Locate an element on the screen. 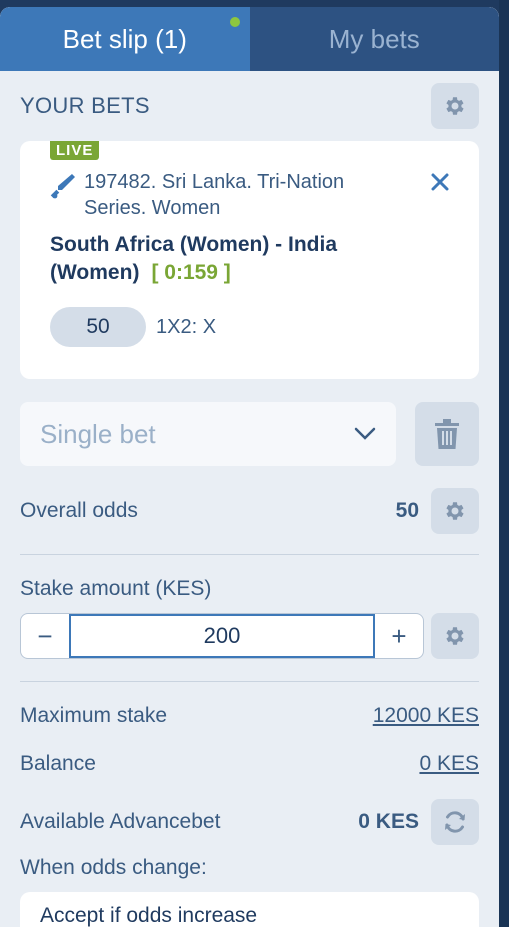 The width and height of the screenshot is (509, 927). market-label: 1X2: X is located at coordinates (186, 326).